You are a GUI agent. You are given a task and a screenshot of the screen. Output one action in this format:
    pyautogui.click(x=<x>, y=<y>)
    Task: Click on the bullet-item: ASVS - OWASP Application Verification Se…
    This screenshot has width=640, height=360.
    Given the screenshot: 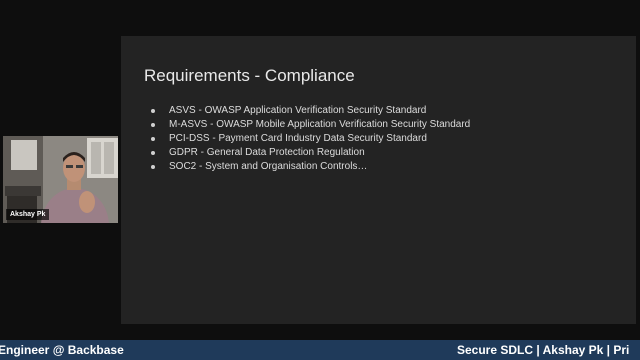 What is the action you would take?
    pyautogui.click(x=309, y=111)
    